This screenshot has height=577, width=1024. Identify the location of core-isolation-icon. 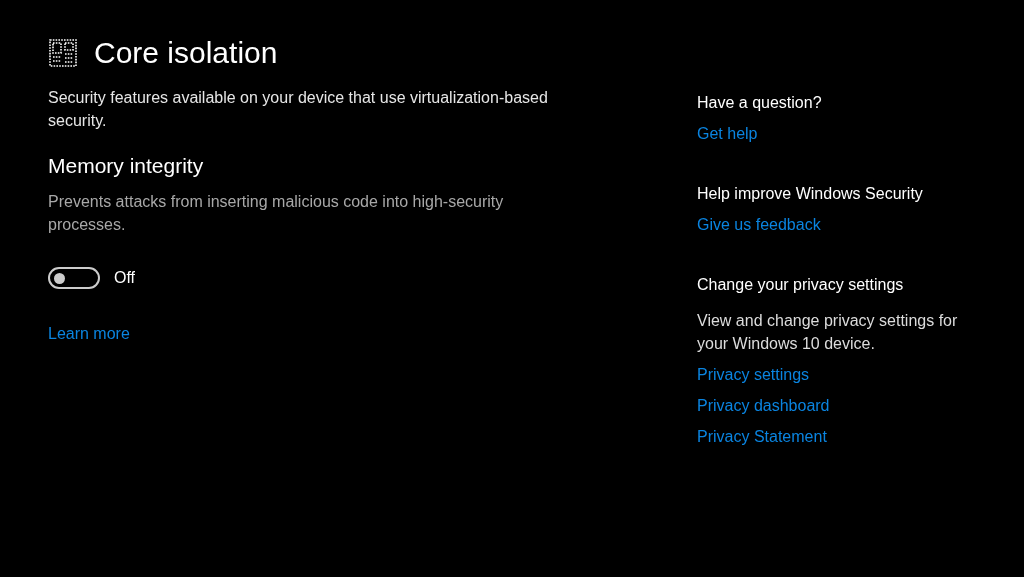
(63, 53).